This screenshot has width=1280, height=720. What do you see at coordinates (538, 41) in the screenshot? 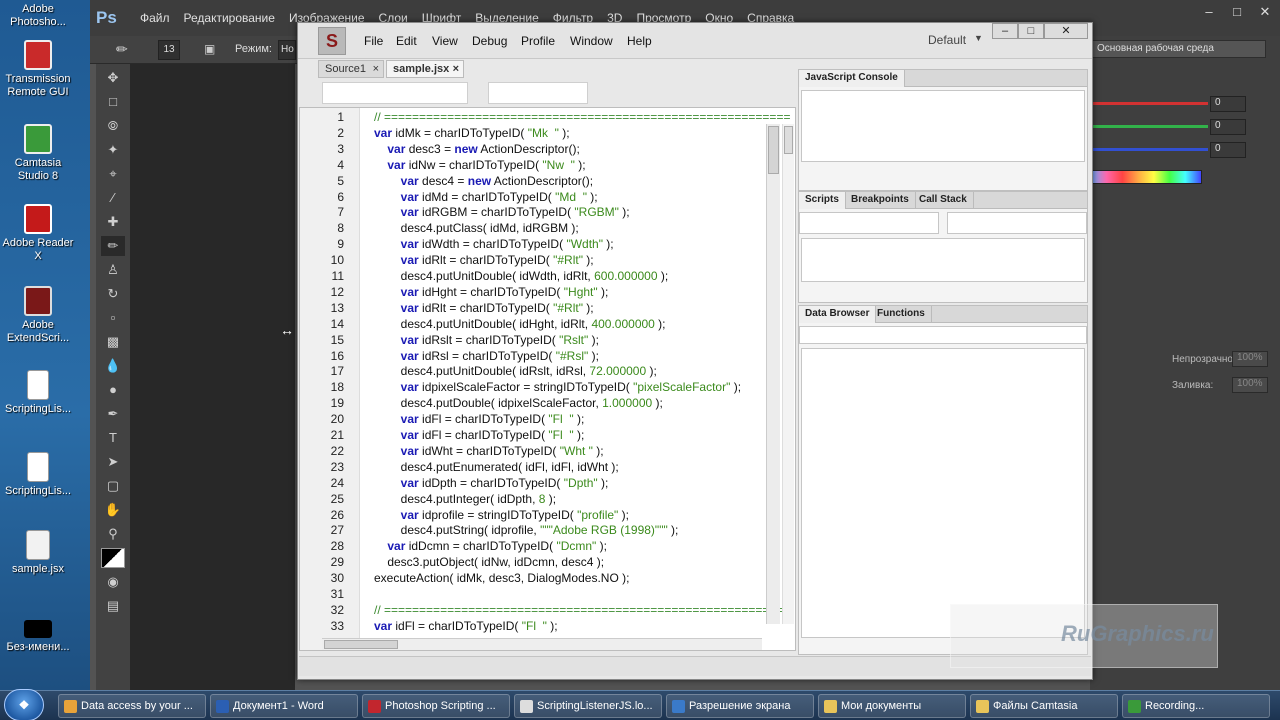
I see `esk-menu-profile: Profile` at bounding box center [538, 41].